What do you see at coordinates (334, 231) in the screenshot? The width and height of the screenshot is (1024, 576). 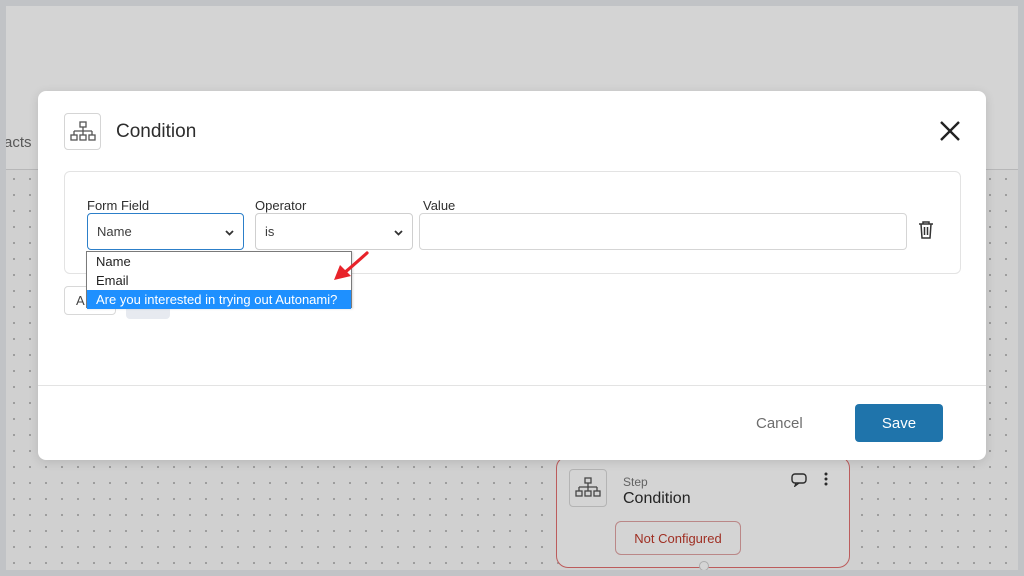 I see `operator-select: is` at bounding box center [334, 231].